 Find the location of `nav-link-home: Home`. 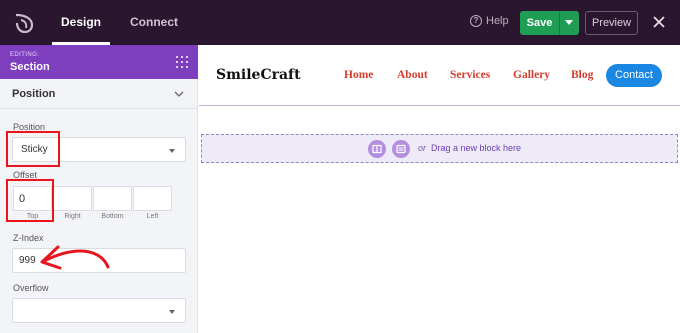

nav-link-home: Home is located at coordinates (358, 75).